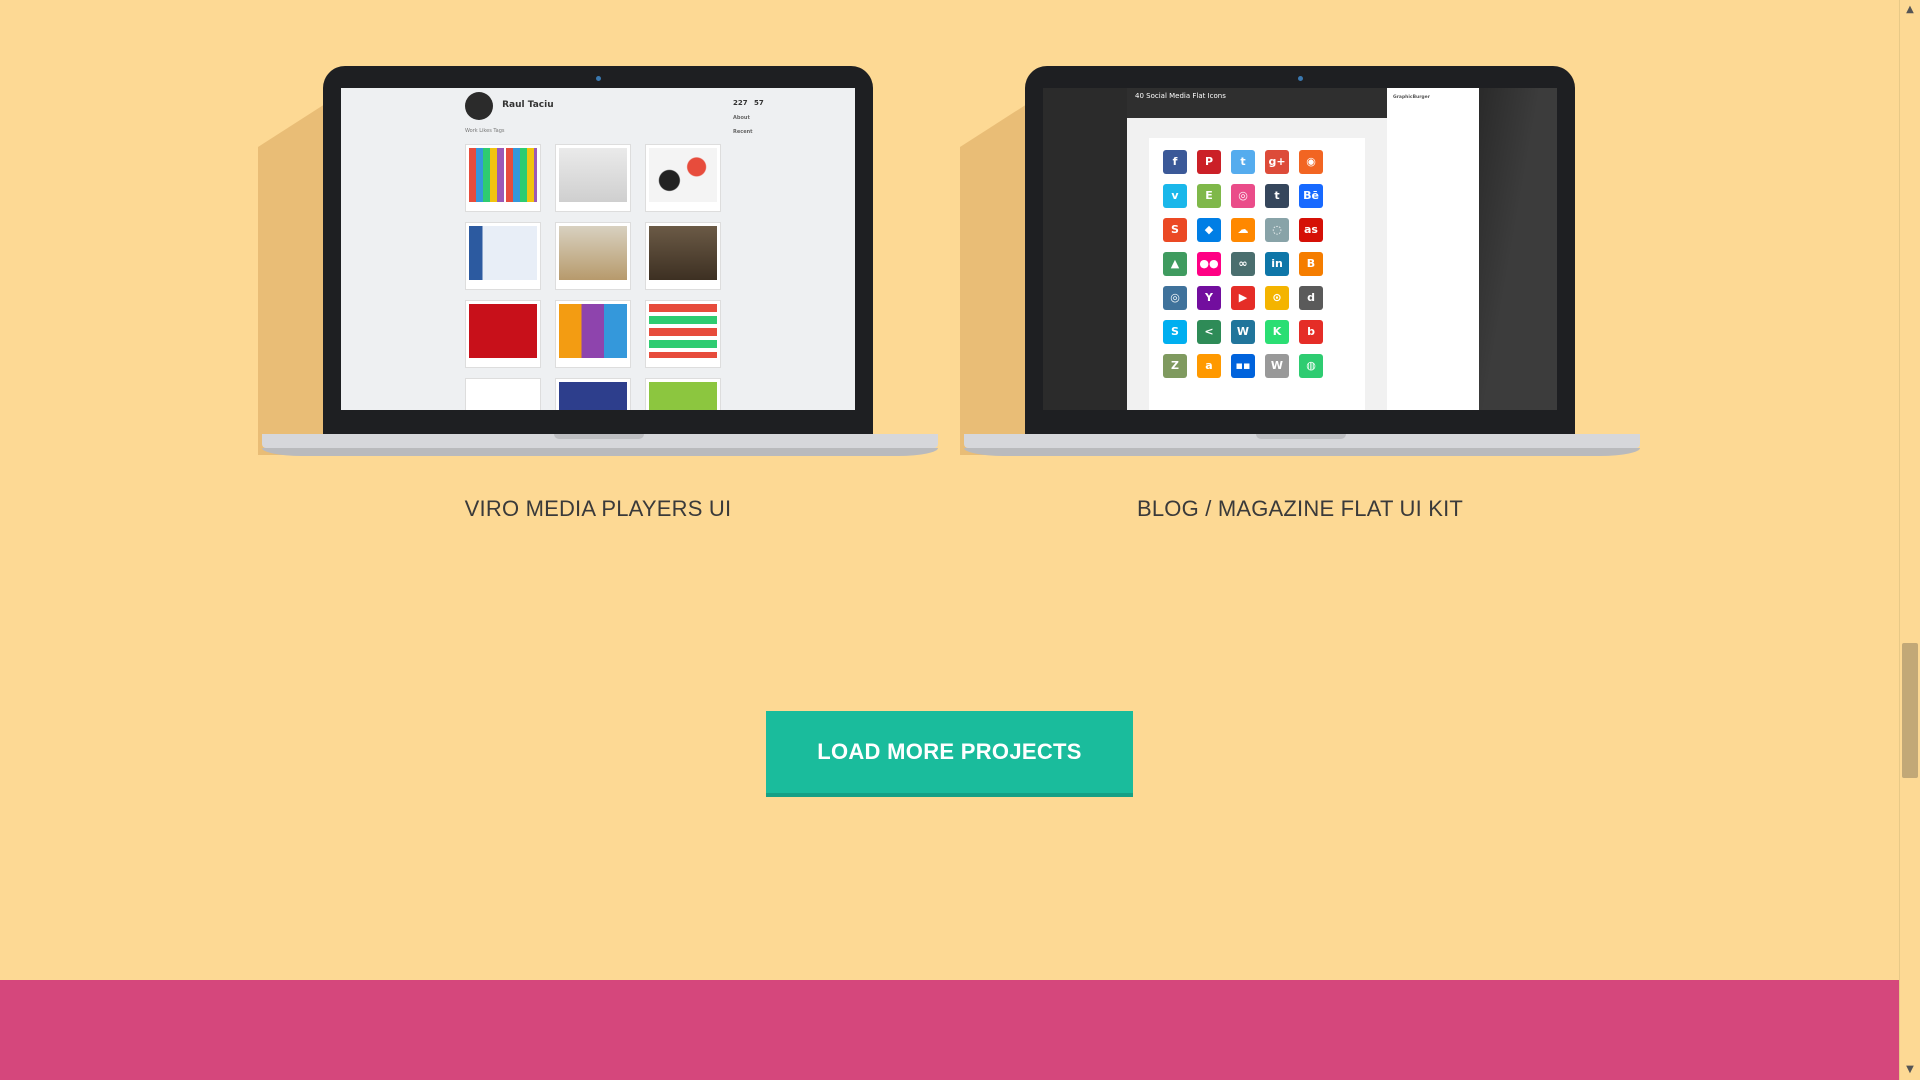 The height and width of the screenshot is (1080, 1920). What do you see at coordinates (485, 131) in the screenshot?
I see `profile-tabs: Work Likes Tags` at bounding box center [485, 131].